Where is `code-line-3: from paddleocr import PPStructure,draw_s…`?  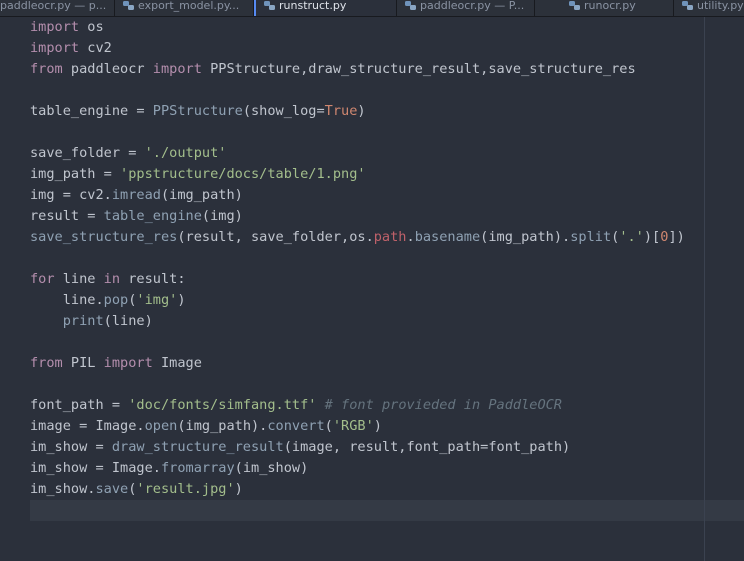
code-line-3: from paddleocr import PPStructure,draw_s… is located at coordinates (357, 69).